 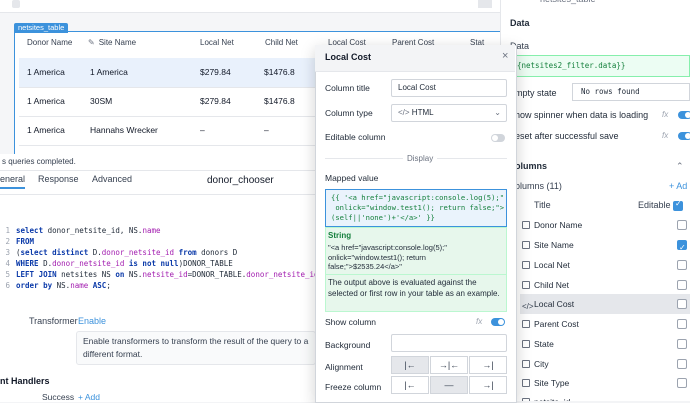 What do you see at coordinates (383, 217) in the screenshot?
I see `code-line: (self||'none')+'</a>' }}` at bounding box center [383, 217].